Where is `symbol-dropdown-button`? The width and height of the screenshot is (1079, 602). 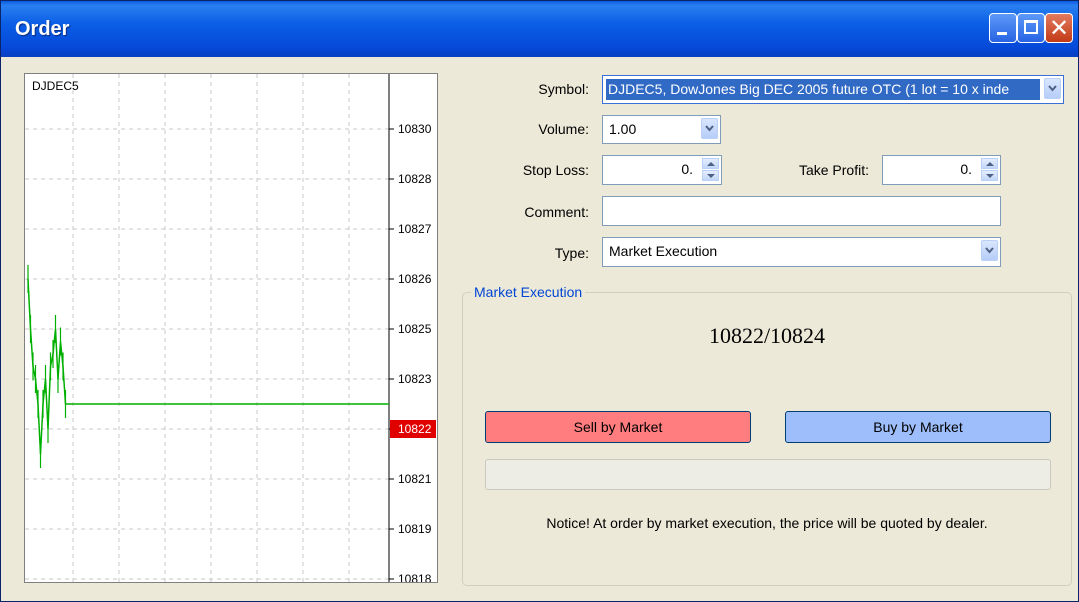 symbol-dropdown-button is located at coordinates (1052, 88).